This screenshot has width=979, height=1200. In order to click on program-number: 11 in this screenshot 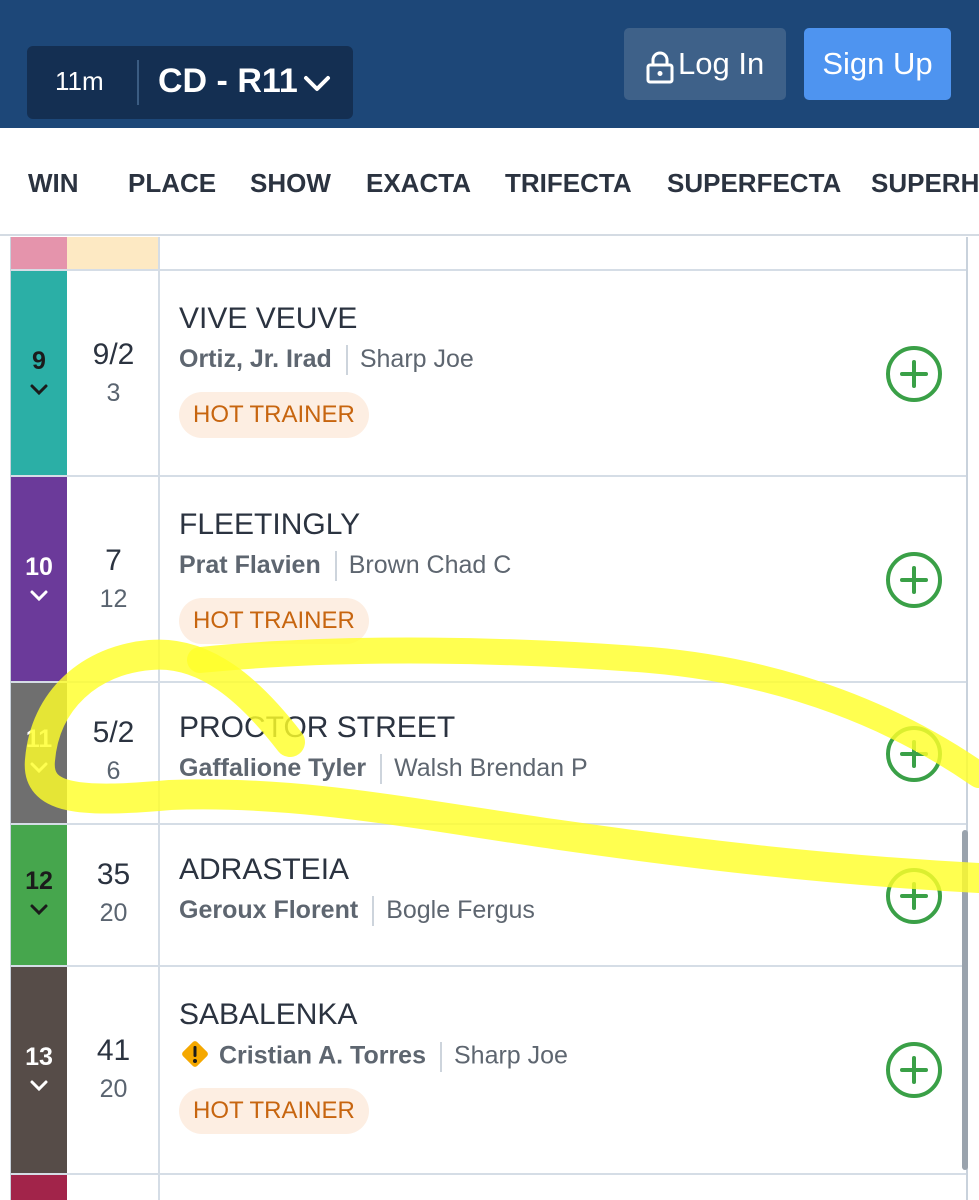, I will do `click(39, 739)`.